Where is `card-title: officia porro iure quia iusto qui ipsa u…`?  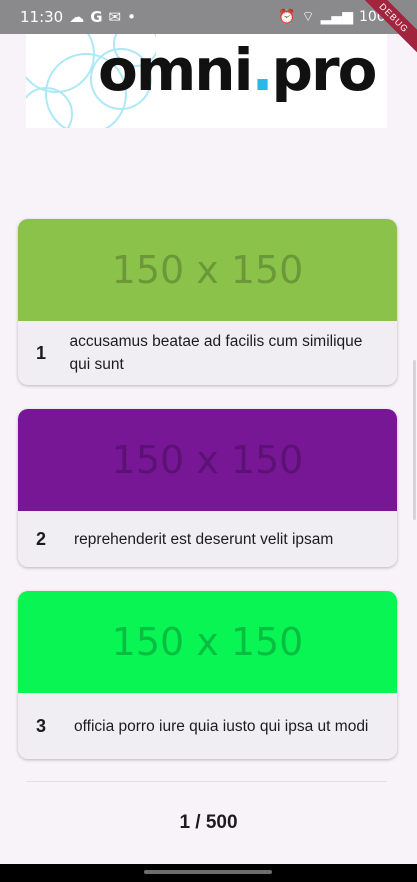
card-title: officia porro iure quia iusto qui ipsa u… is located at coordinates (221, 726).